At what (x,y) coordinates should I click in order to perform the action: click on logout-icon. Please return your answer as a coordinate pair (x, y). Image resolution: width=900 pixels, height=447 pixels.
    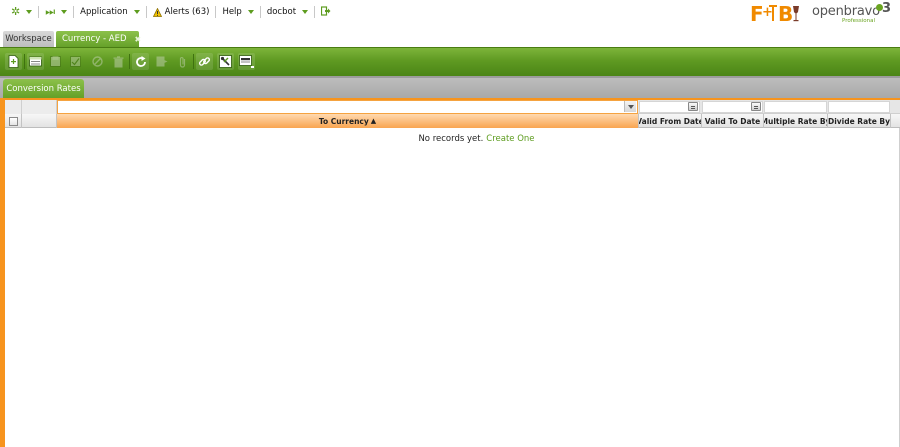
    Looking at the image, I should click on (325, 12).